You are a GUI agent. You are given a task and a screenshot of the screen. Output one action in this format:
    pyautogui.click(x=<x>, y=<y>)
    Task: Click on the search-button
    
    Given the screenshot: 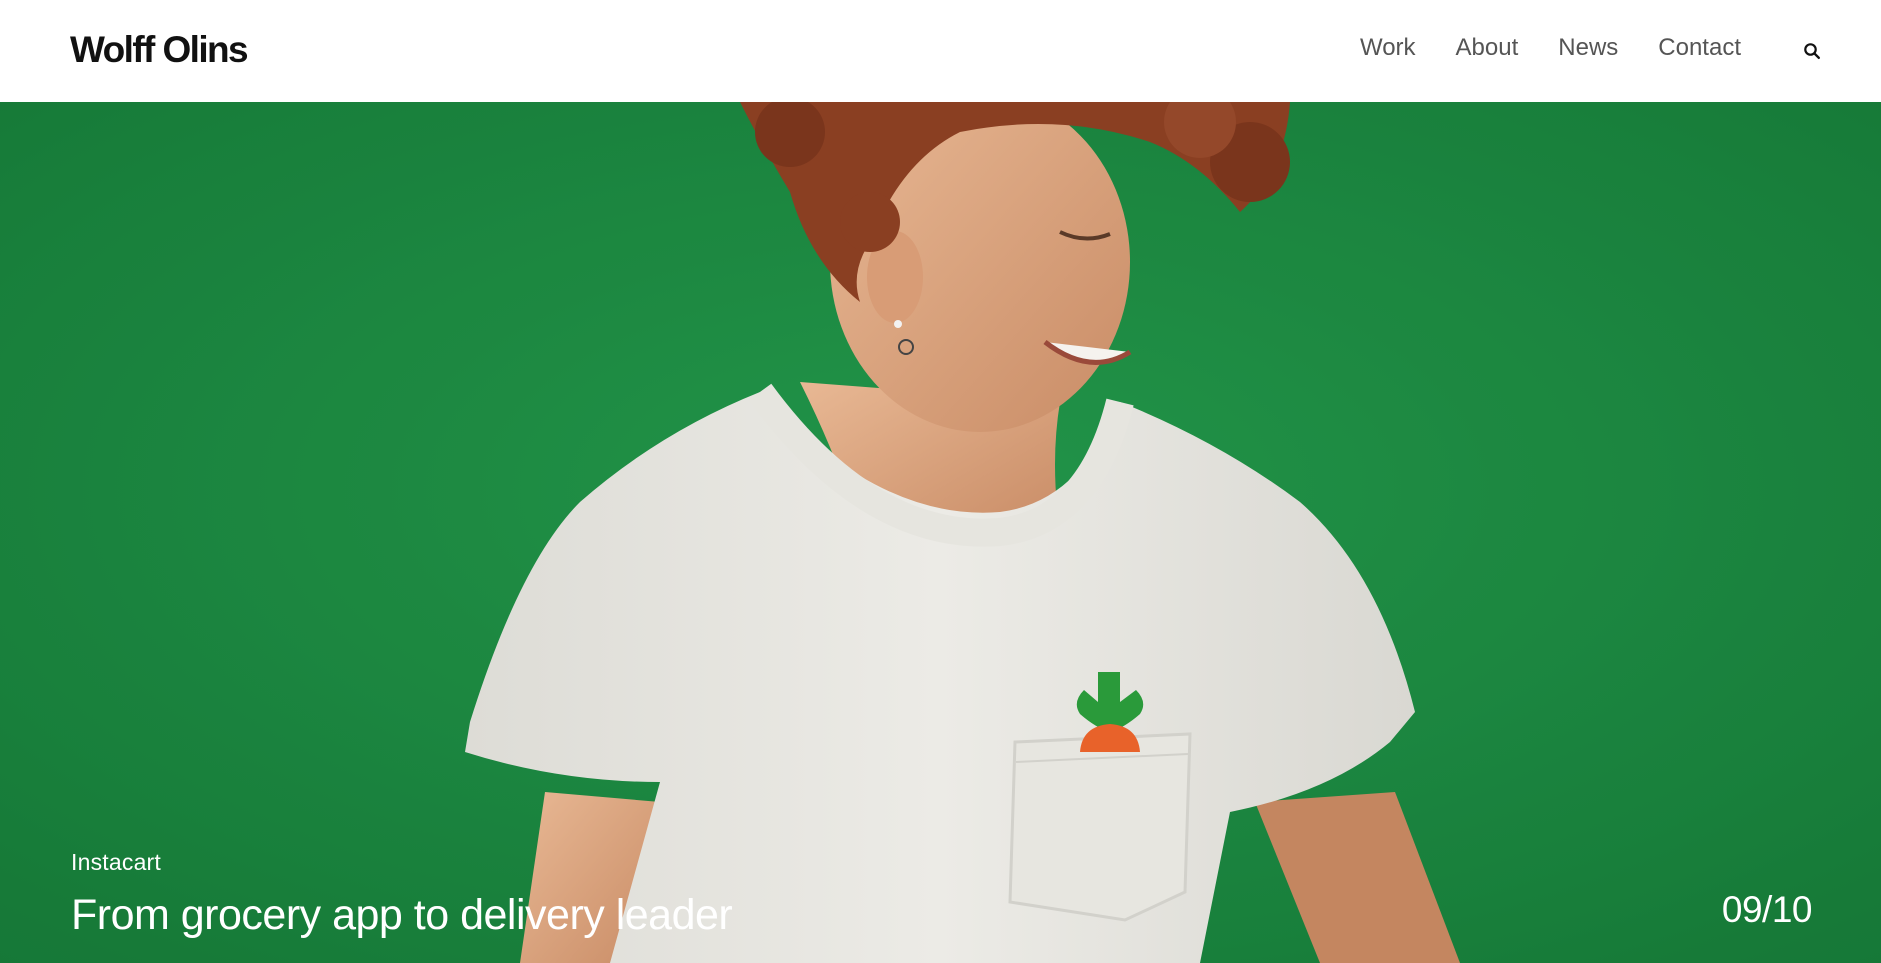 What is the action you would take?
    pyautogui.click(x=1812, y=51)
    